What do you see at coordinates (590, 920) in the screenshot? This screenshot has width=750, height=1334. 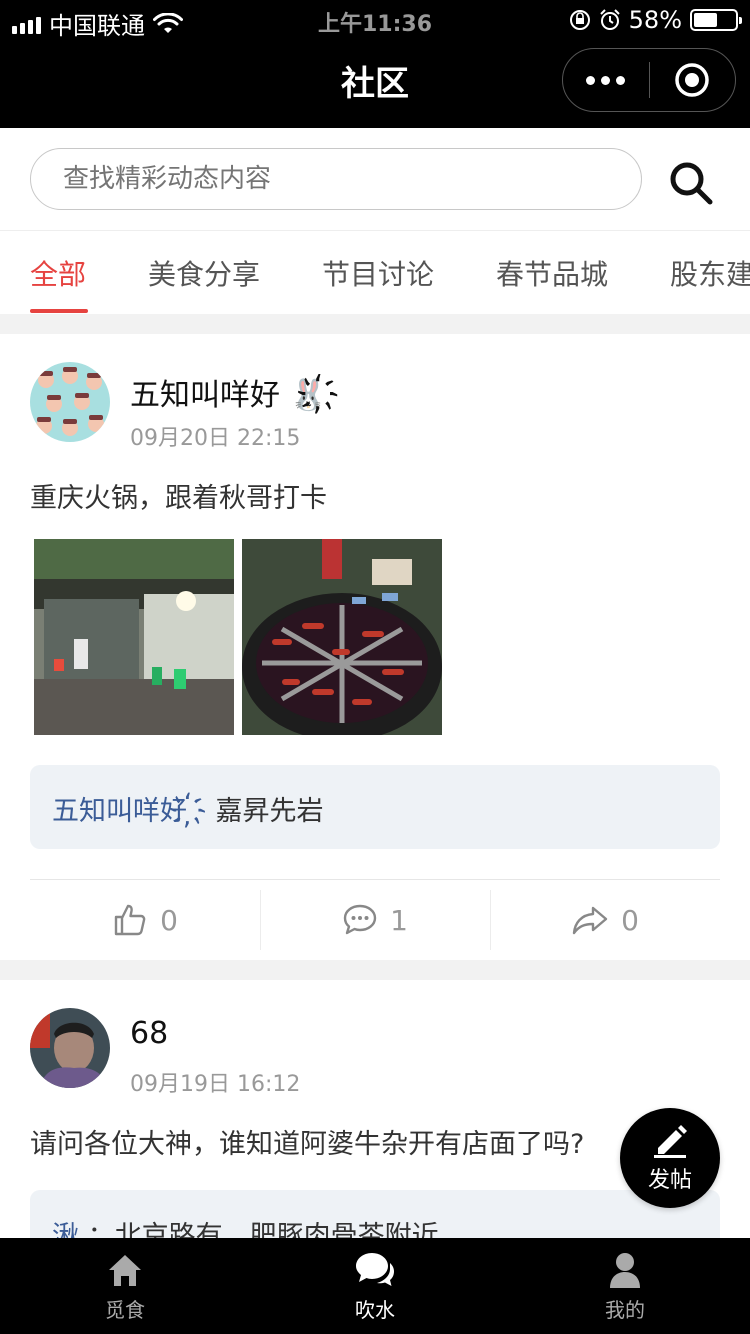 I see `share-arrow-icon` at bounding box center [590, 920].